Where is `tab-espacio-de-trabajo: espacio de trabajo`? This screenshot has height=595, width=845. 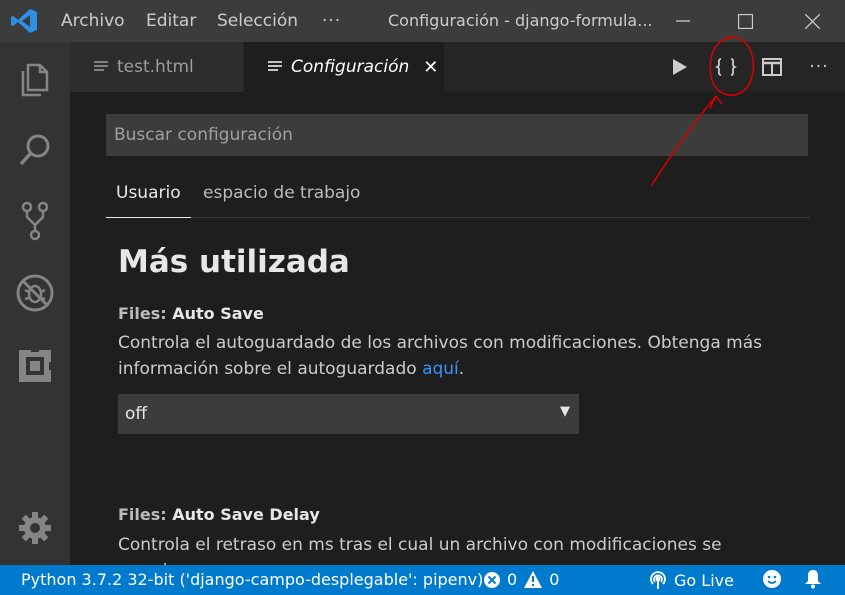
tab-espacio-de-trabajo: espacio de trabajo is located at coordinates (281, 200).